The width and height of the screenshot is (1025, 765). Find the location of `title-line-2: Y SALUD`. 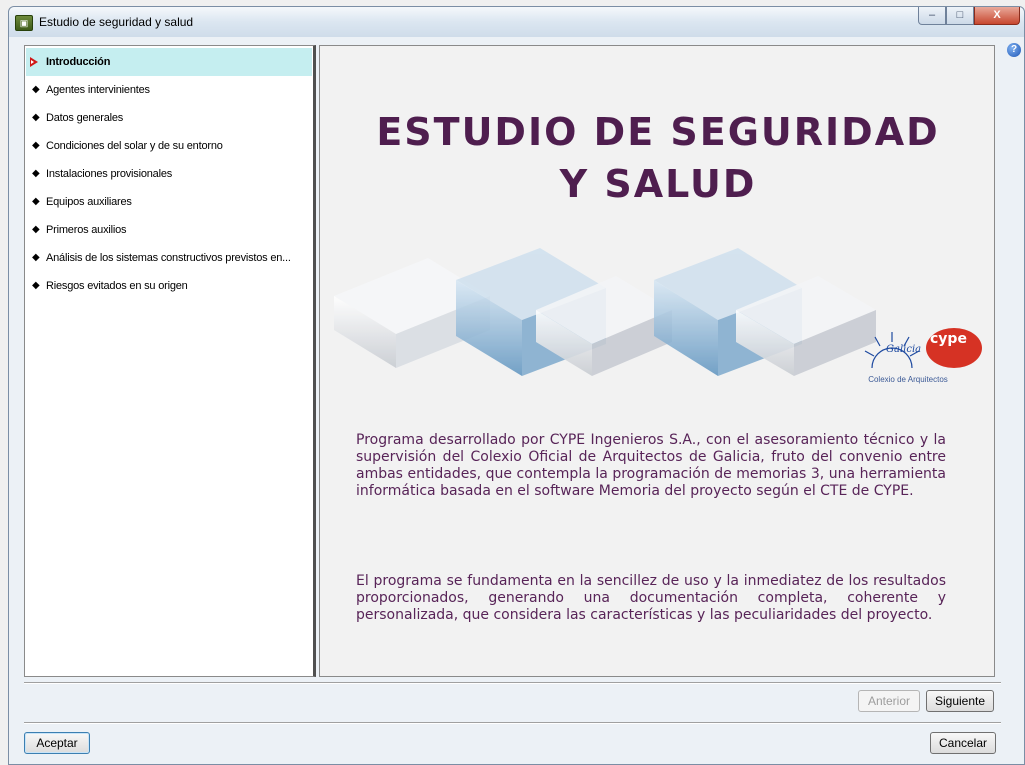

title-line-2: Y SALUD is located at coordinates (658, 184).